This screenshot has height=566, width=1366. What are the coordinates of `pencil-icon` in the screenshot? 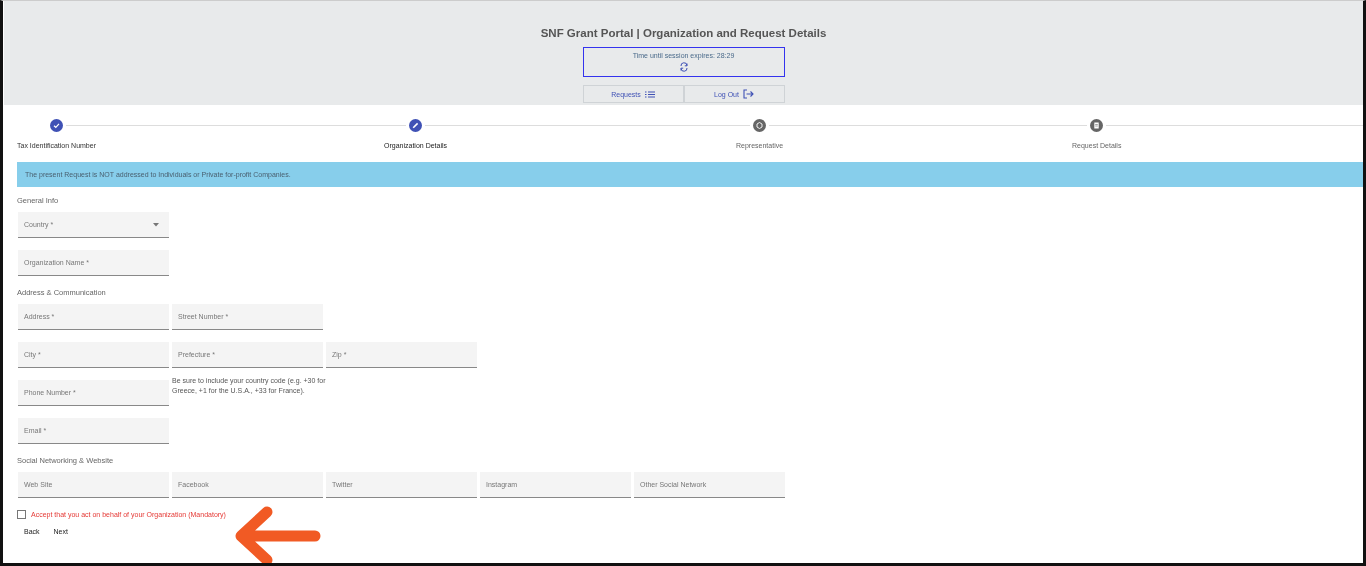 It's located at (415, 125).